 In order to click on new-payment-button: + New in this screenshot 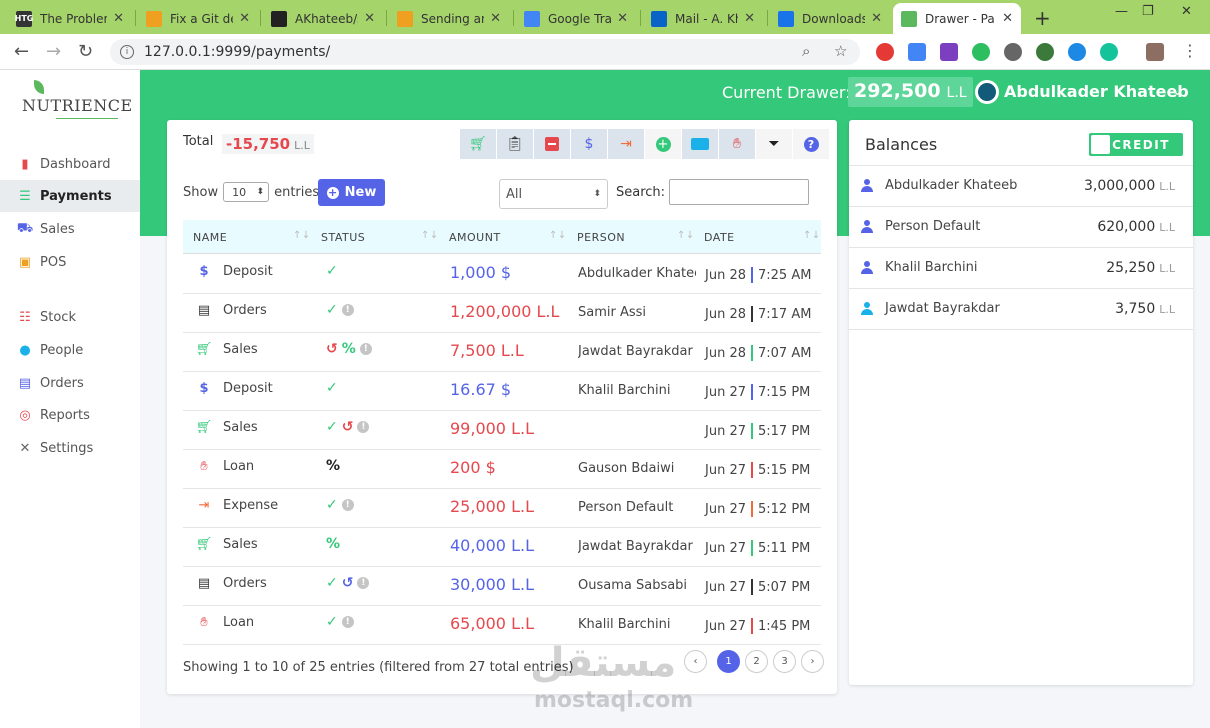, I will do `click(351, 192)`.